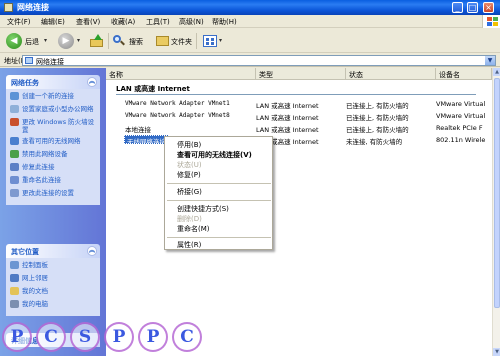  What do you see at coordinates (53, 155) in the screenshot?
I see `task-disable-device: 禁用此网络设备` at bounding box center [53, 155].